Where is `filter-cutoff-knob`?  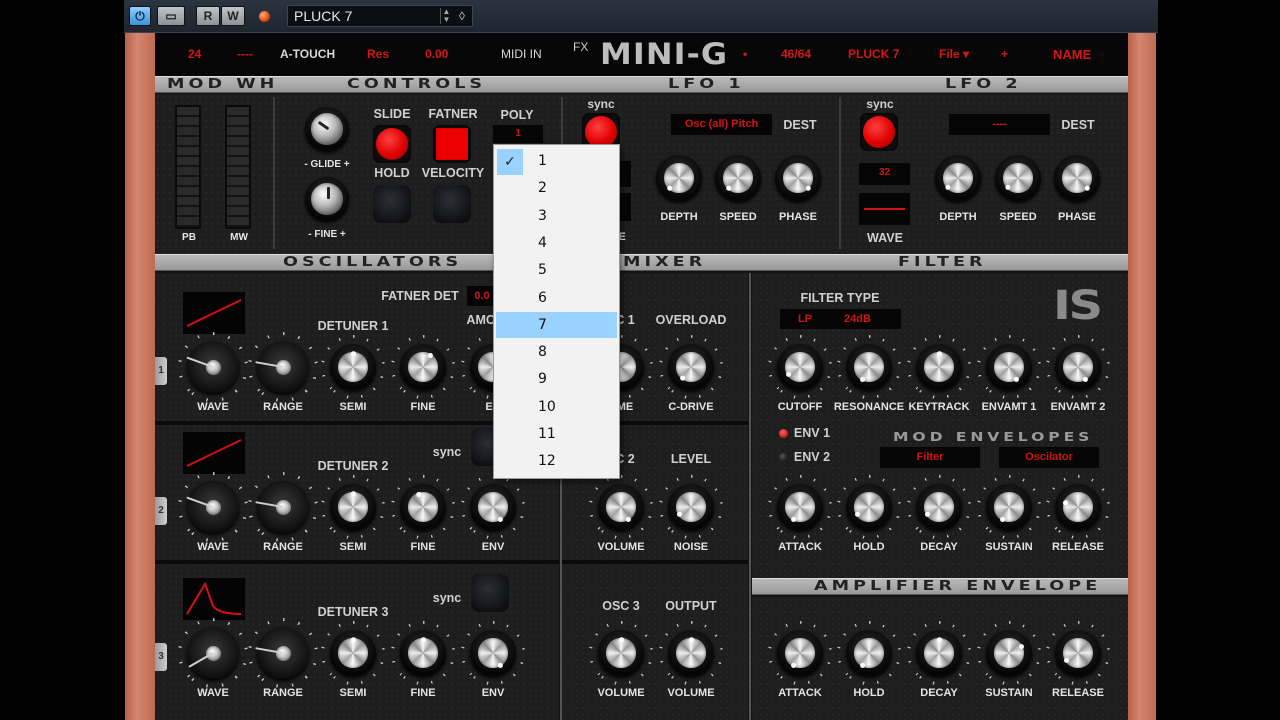
filter-cutoff-knob is located at coordinates (800, 367).